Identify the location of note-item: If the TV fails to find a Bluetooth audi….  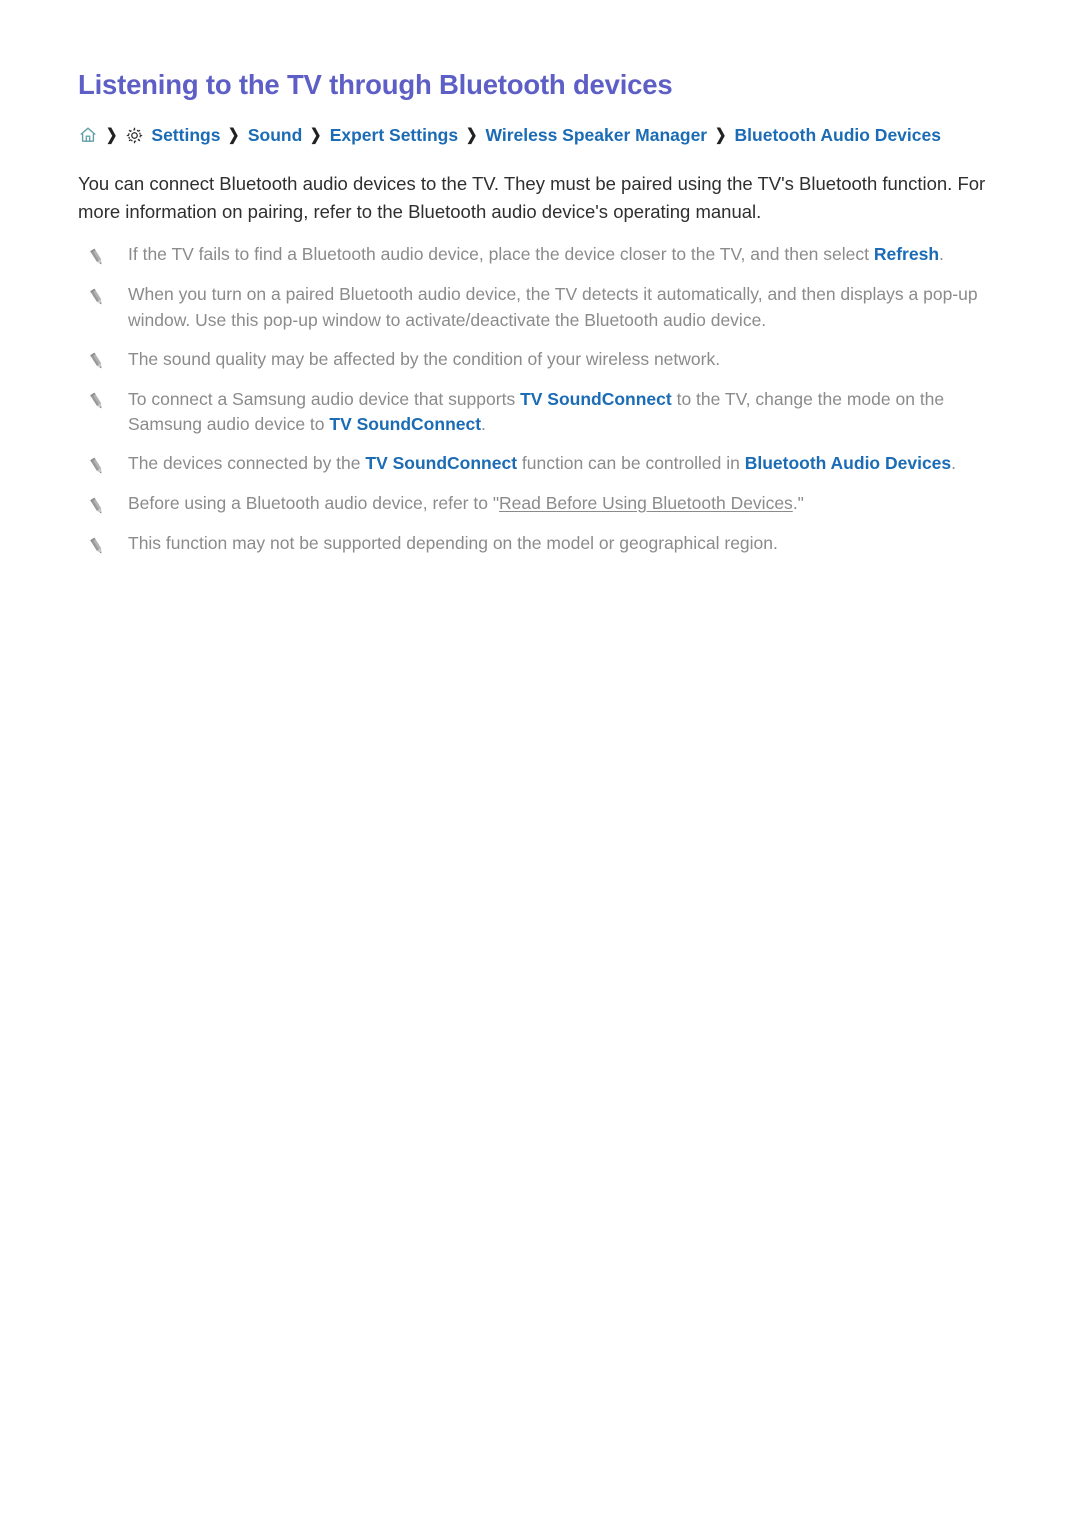
(540, 255).